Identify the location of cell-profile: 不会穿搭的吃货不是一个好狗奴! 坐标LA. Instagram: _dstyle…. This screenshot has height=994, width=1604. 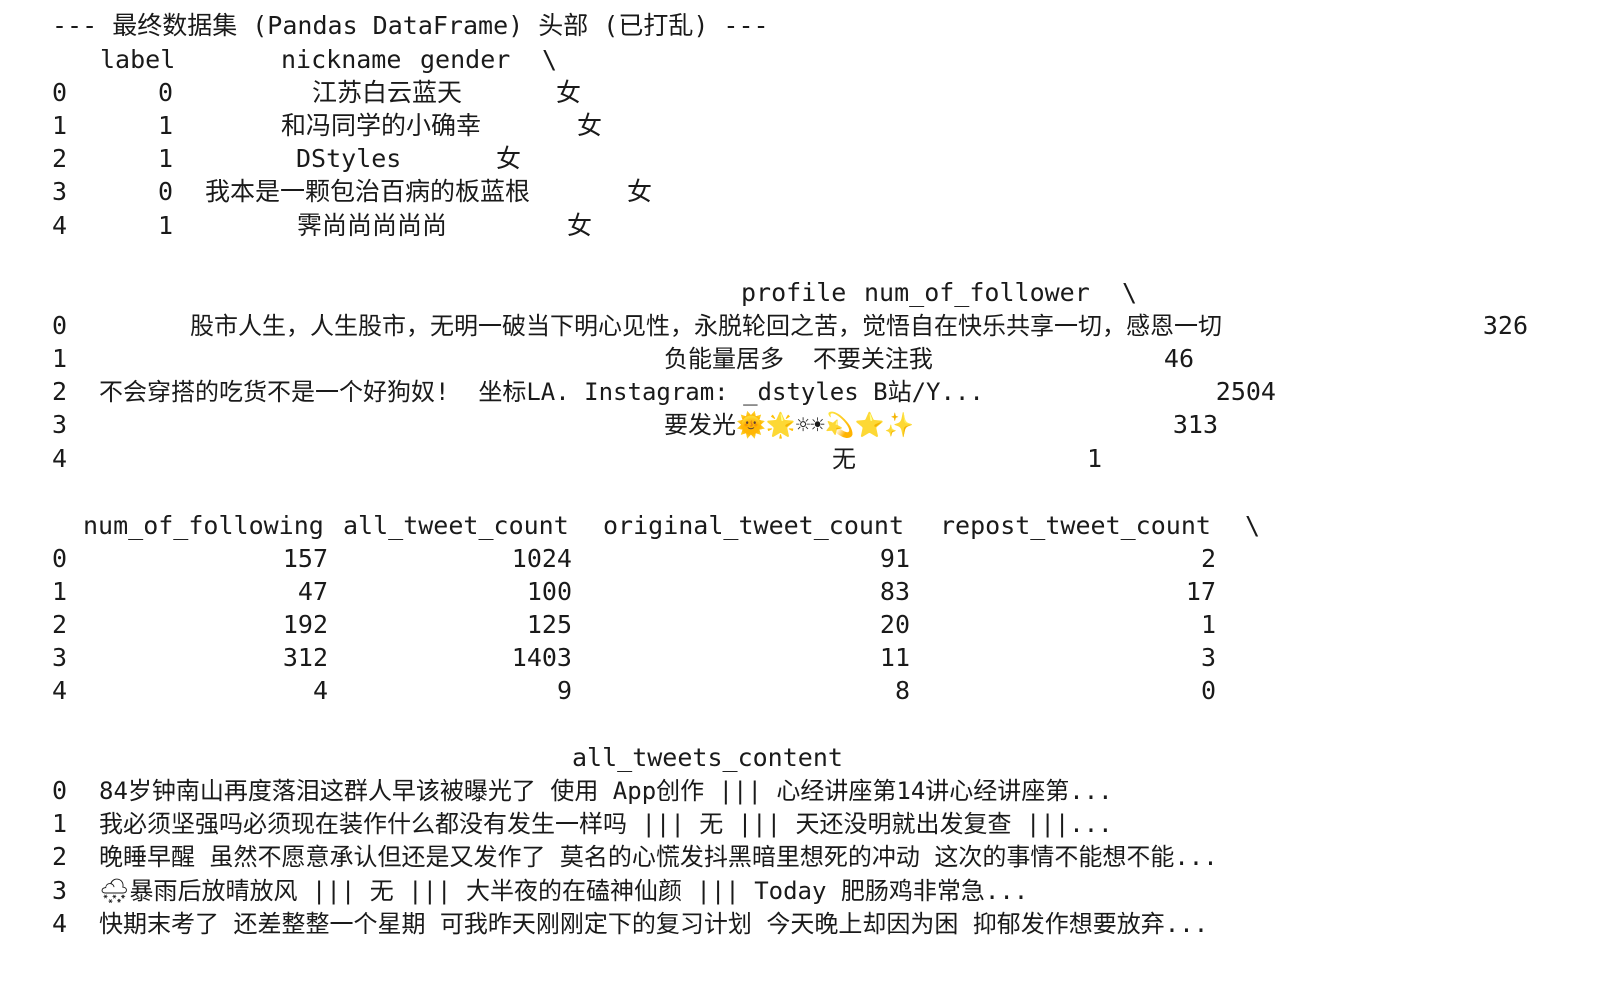
(541, 392).